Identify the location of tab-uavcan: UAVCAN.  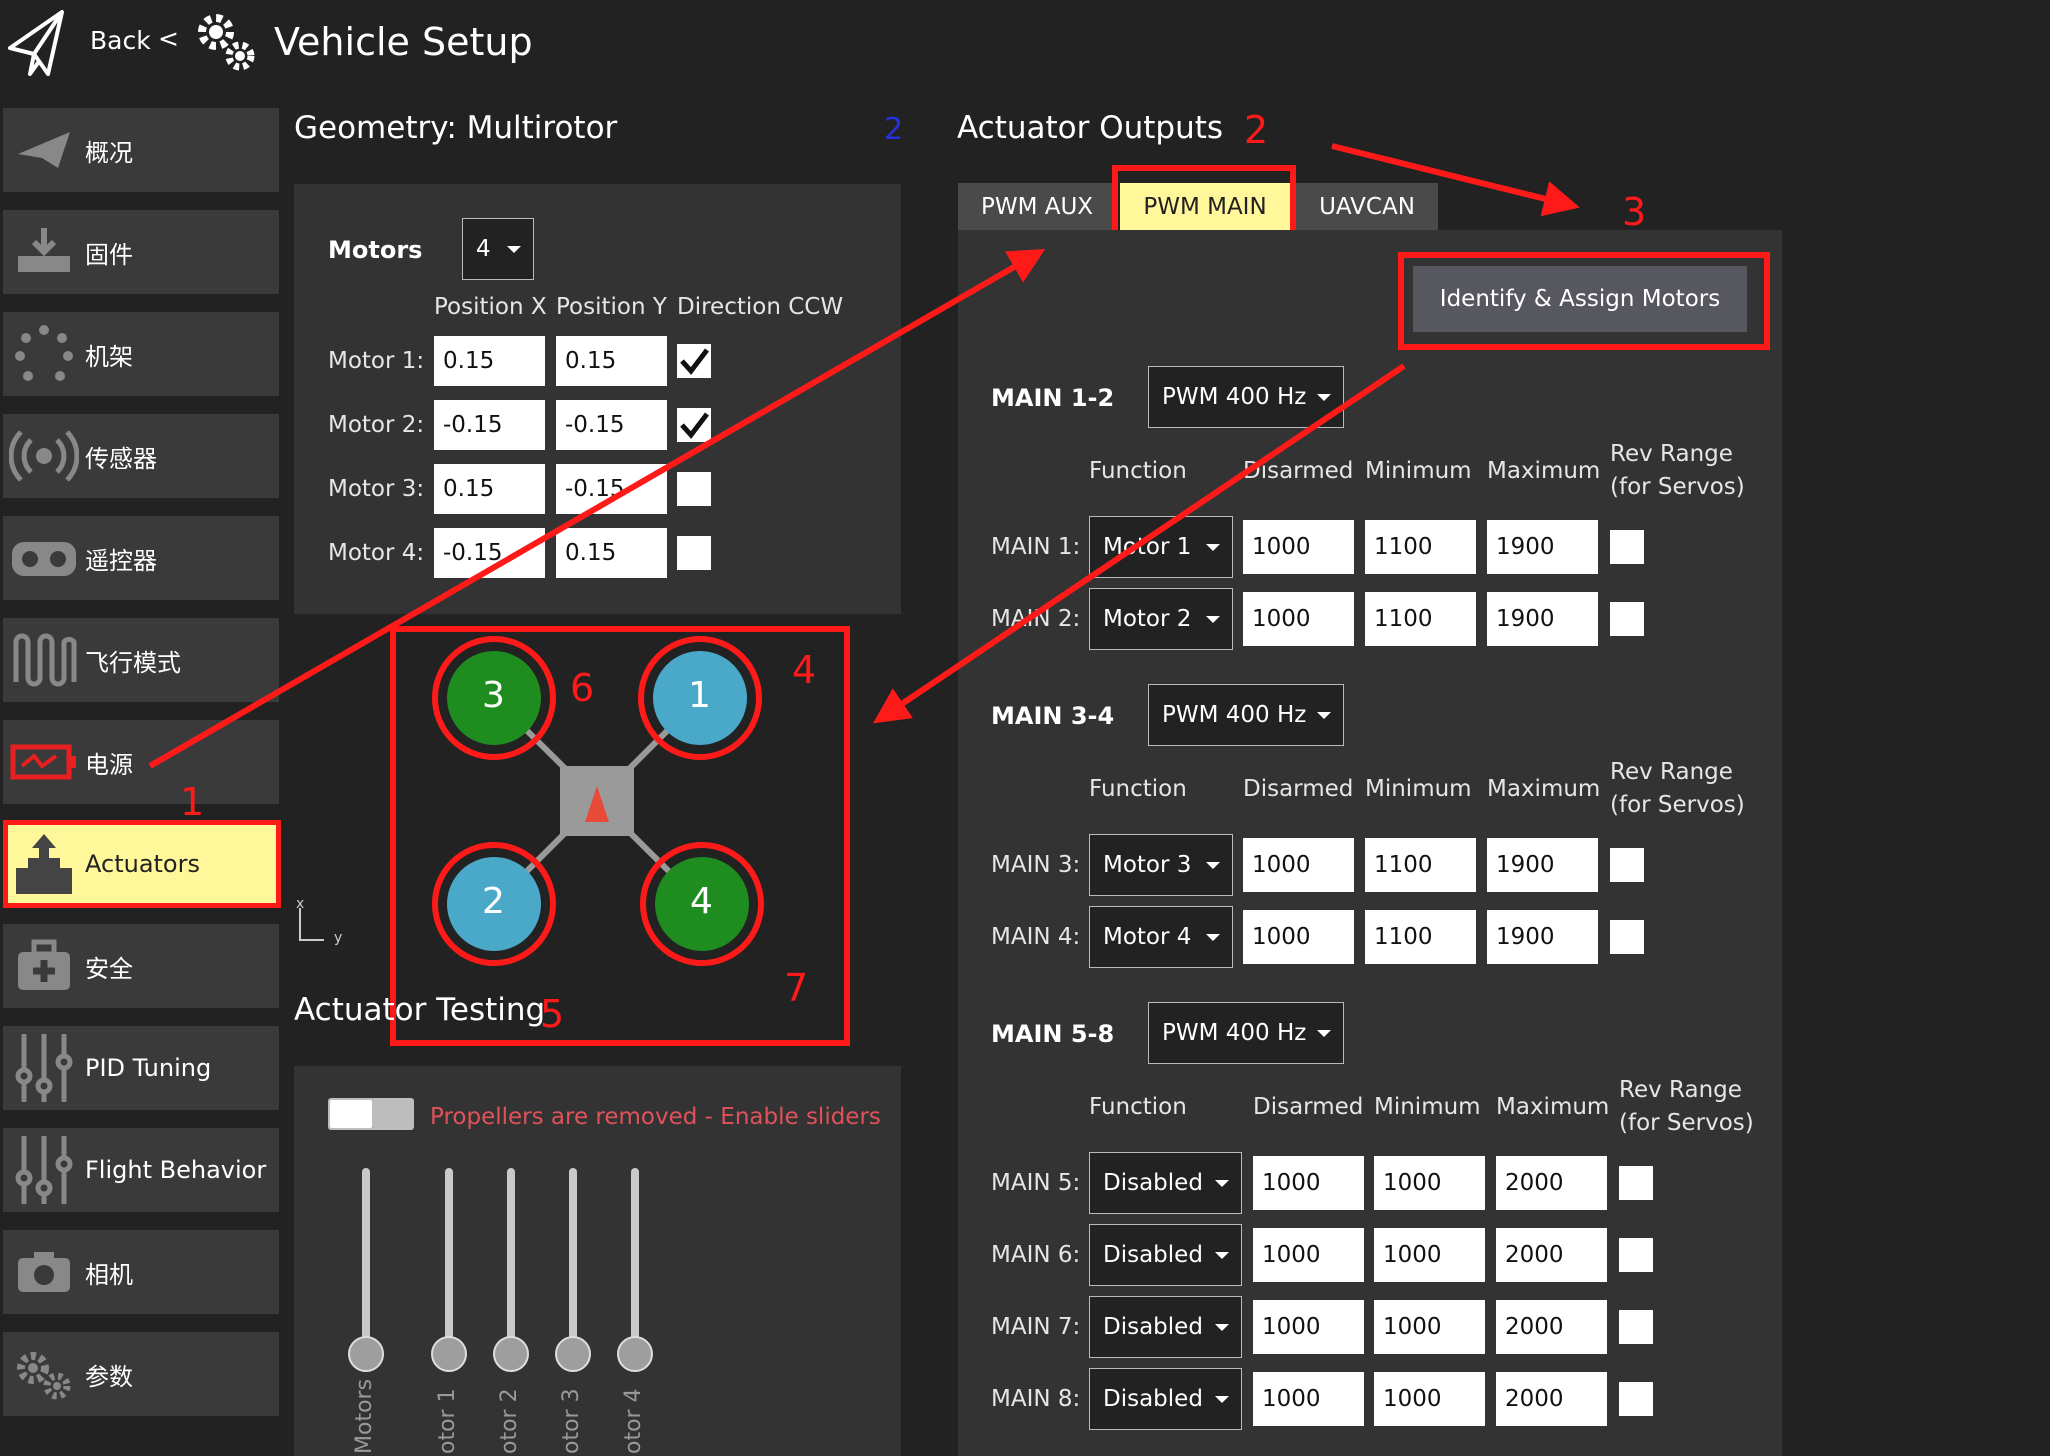
(1367, 206).